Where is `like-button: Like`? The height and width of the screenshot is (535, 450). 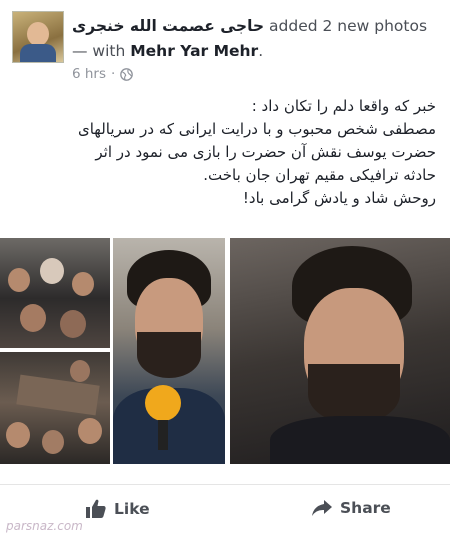
like-button: Like is located at coordinates (118, 508).